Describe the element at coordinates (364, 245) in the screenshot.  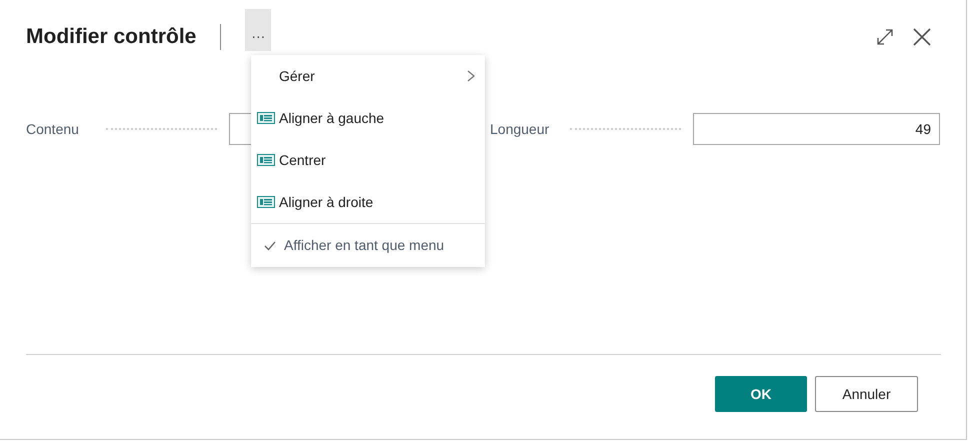
I see `menu-item: Afficher en tant que menu` at that location.